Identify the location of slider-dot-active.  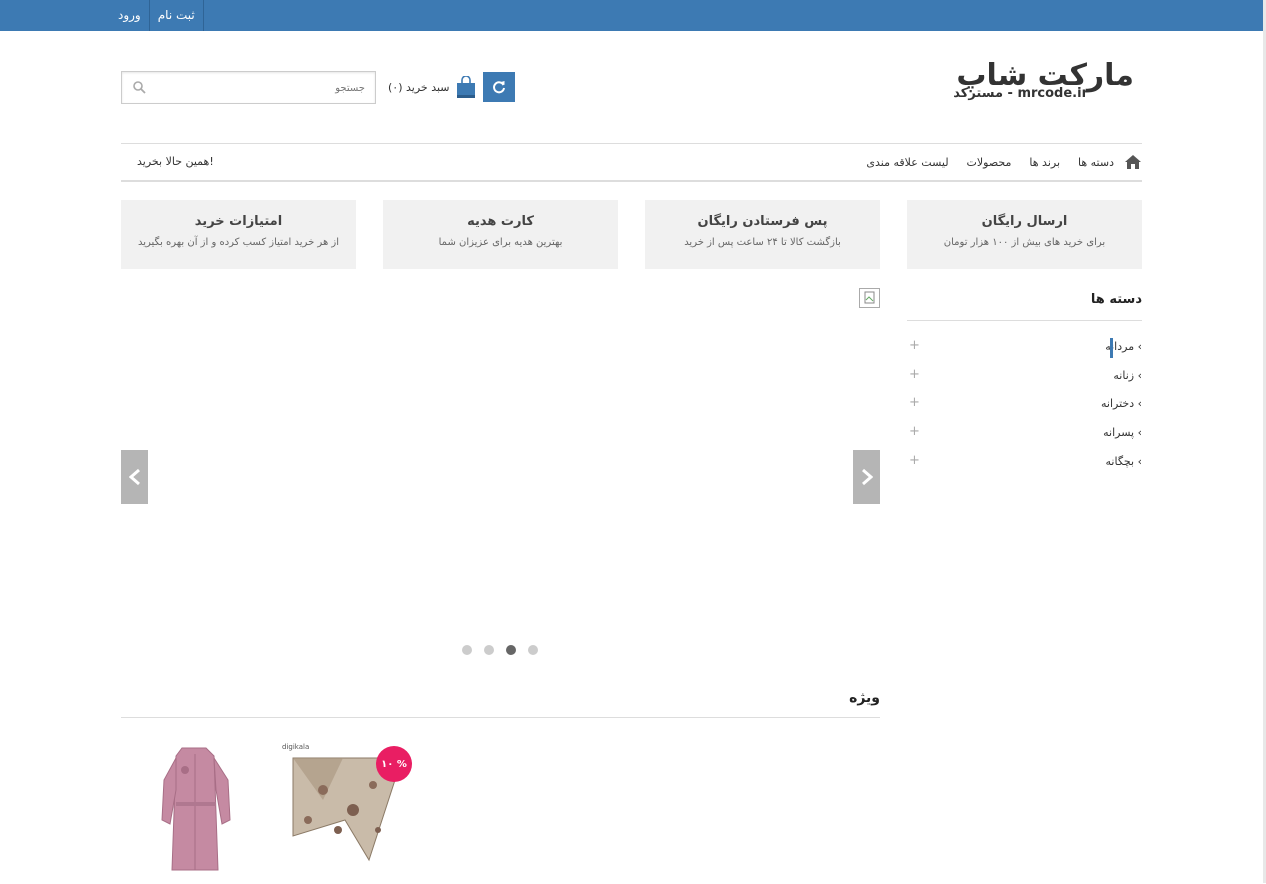
(511, 650).